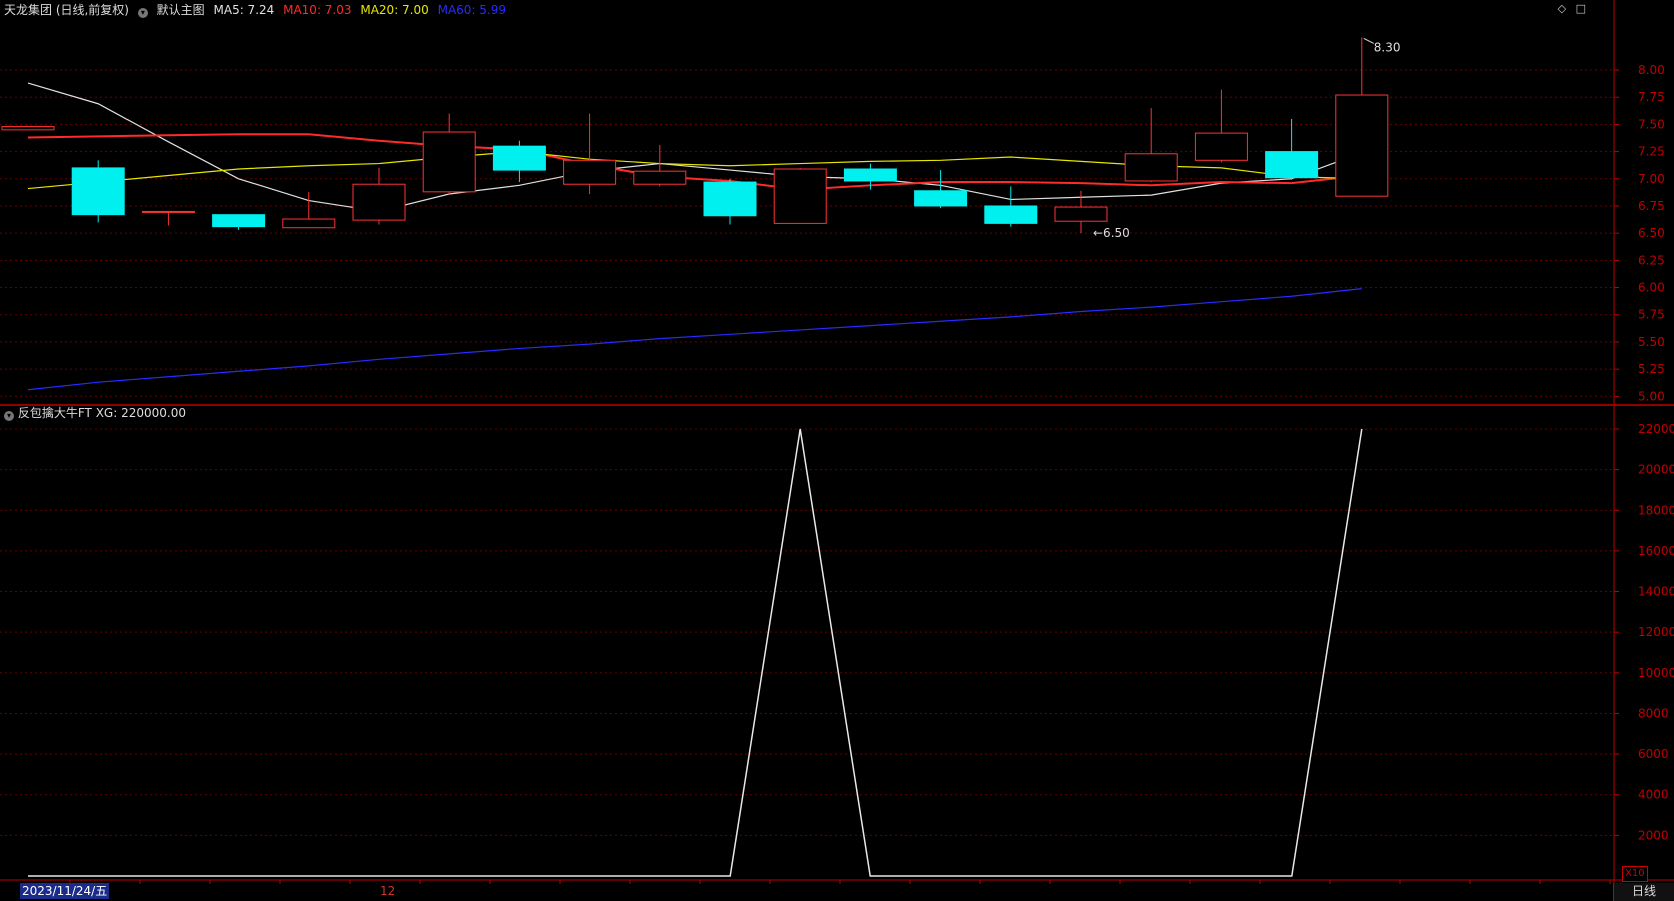 The width and height of the screenshot is (1674, 901). Describe the element at coordinates (55, 413) in the screenshot. I see `indicator-name: 反包擒大牛FT` at that location.